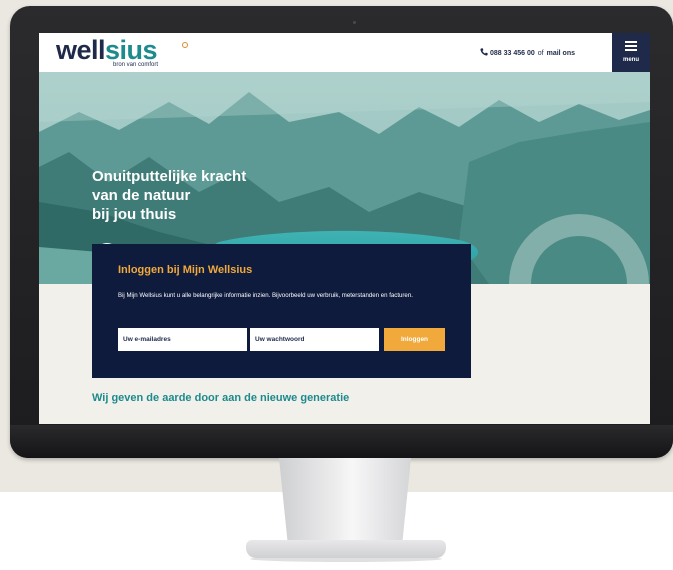 This screenshot has height=570, width=673. Describe the element at coordinates (182, 339) in the screenshot. I see `email-field: Uw e-mailadres` at that location.